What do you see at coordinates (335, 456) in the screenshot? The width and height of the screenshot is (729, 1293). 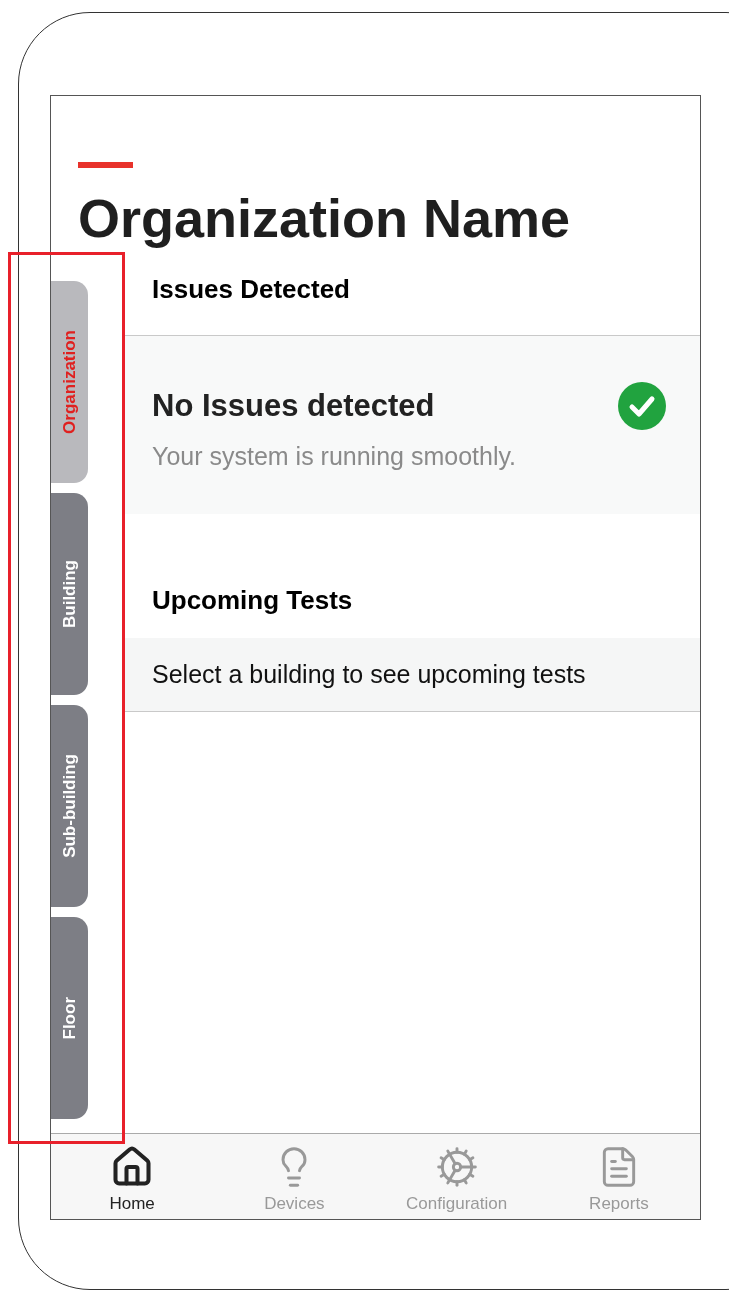 I see `status-text: Your system is running smoothly.` at bounding box center [335, 456].